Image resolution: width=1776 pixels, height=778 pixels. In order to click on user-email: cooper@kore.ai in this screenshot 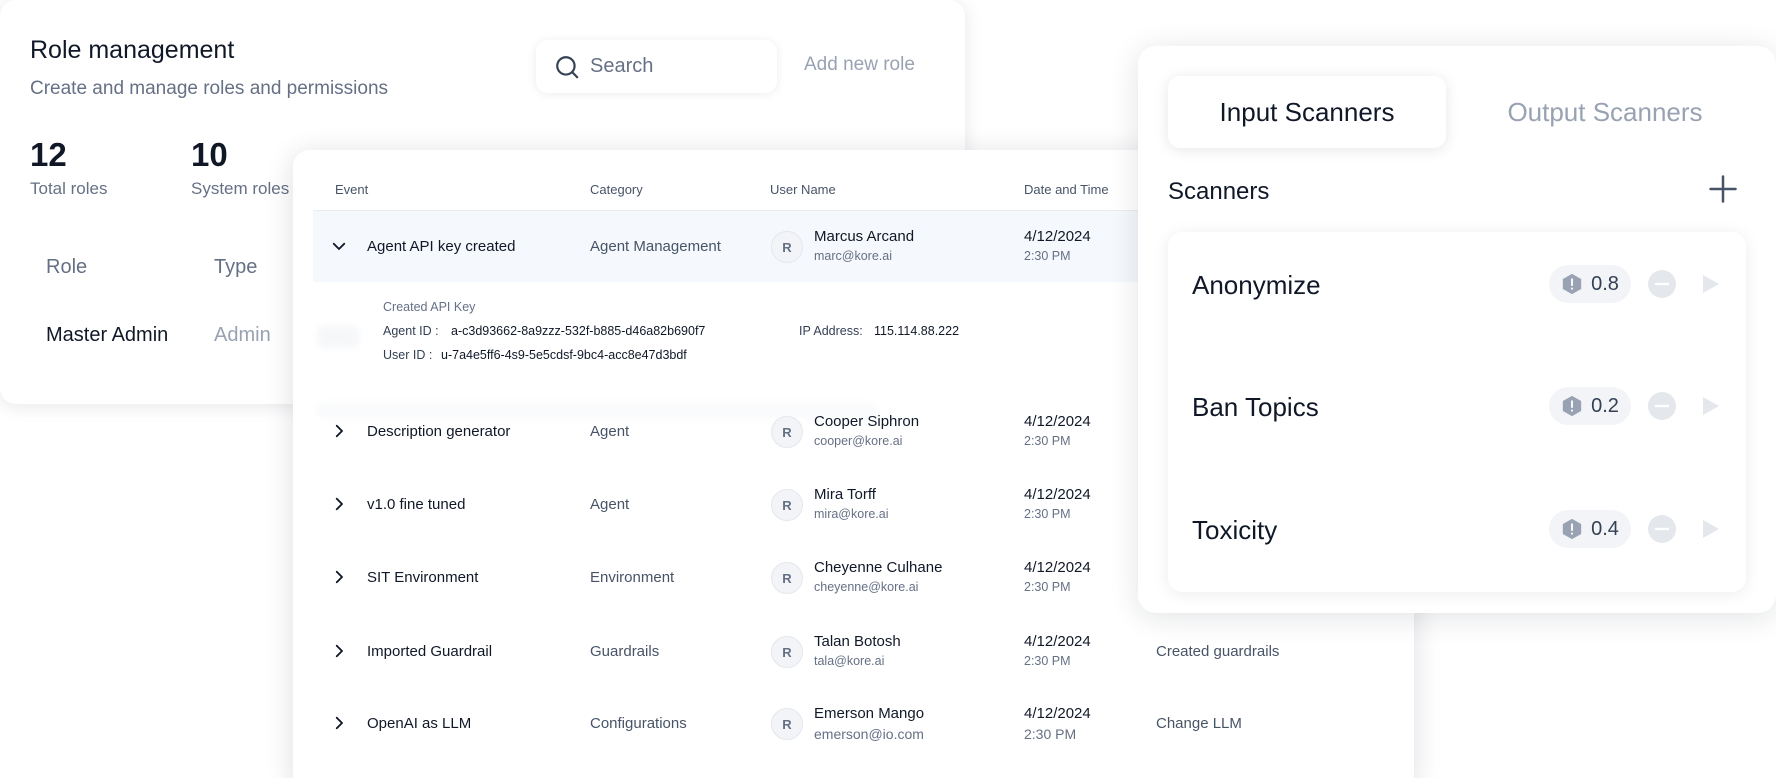, I will do `click(858, 441)`.